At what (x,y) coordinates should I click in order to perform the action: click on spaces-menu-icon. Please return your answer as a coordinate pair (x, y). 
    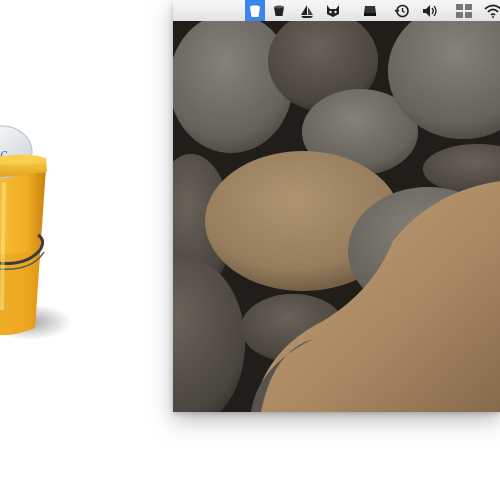
    Looking at the image, I should click on (464, 10).